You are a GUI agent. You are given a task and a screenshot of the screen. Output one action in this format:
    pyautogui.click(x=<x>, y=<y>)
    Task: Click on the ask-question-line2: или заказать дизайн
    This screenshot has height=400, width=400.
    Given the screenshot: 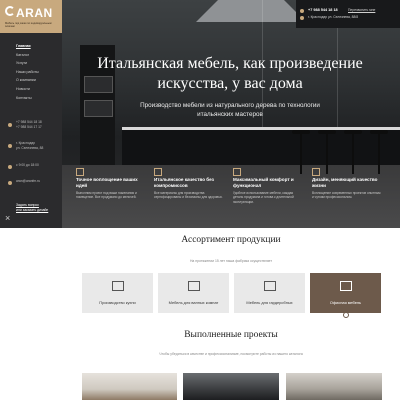 What is the action you would take?
    pyautogui.click(x=32, y=210)
    